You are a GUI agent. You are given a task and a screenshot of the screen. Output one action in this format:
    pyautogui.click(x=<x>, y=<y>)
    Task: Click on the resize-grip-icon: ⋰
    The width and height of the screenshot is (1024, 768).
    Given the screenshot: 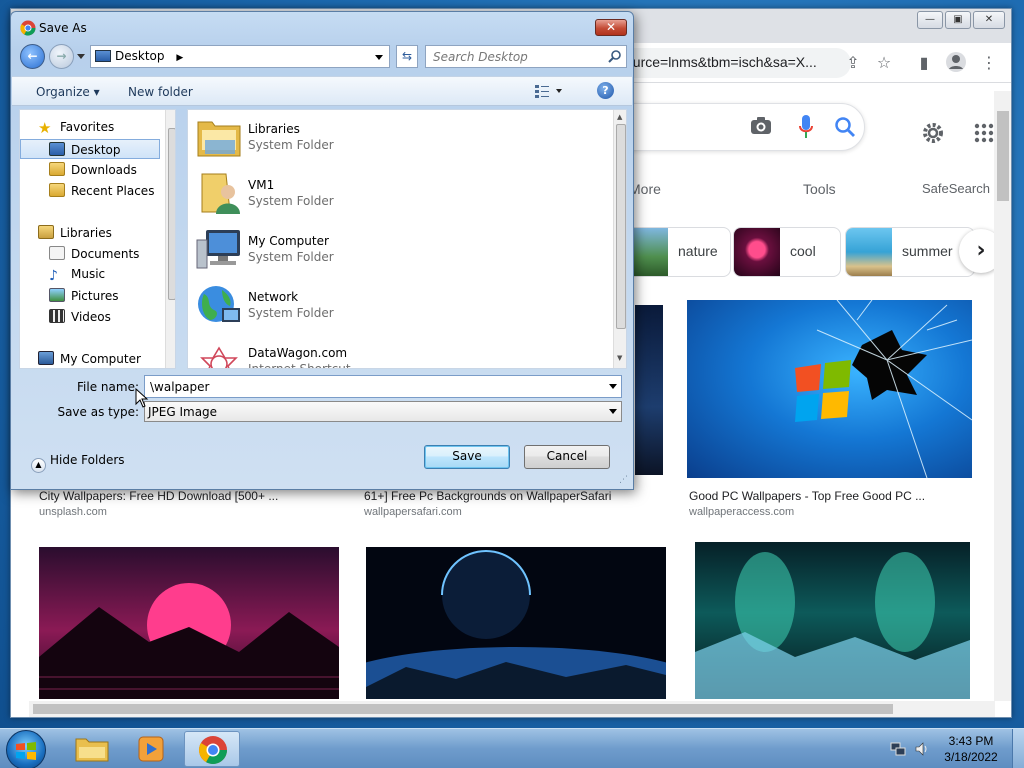 What is the action you would take?
    pyautogui.click(x=623, y=480)
    